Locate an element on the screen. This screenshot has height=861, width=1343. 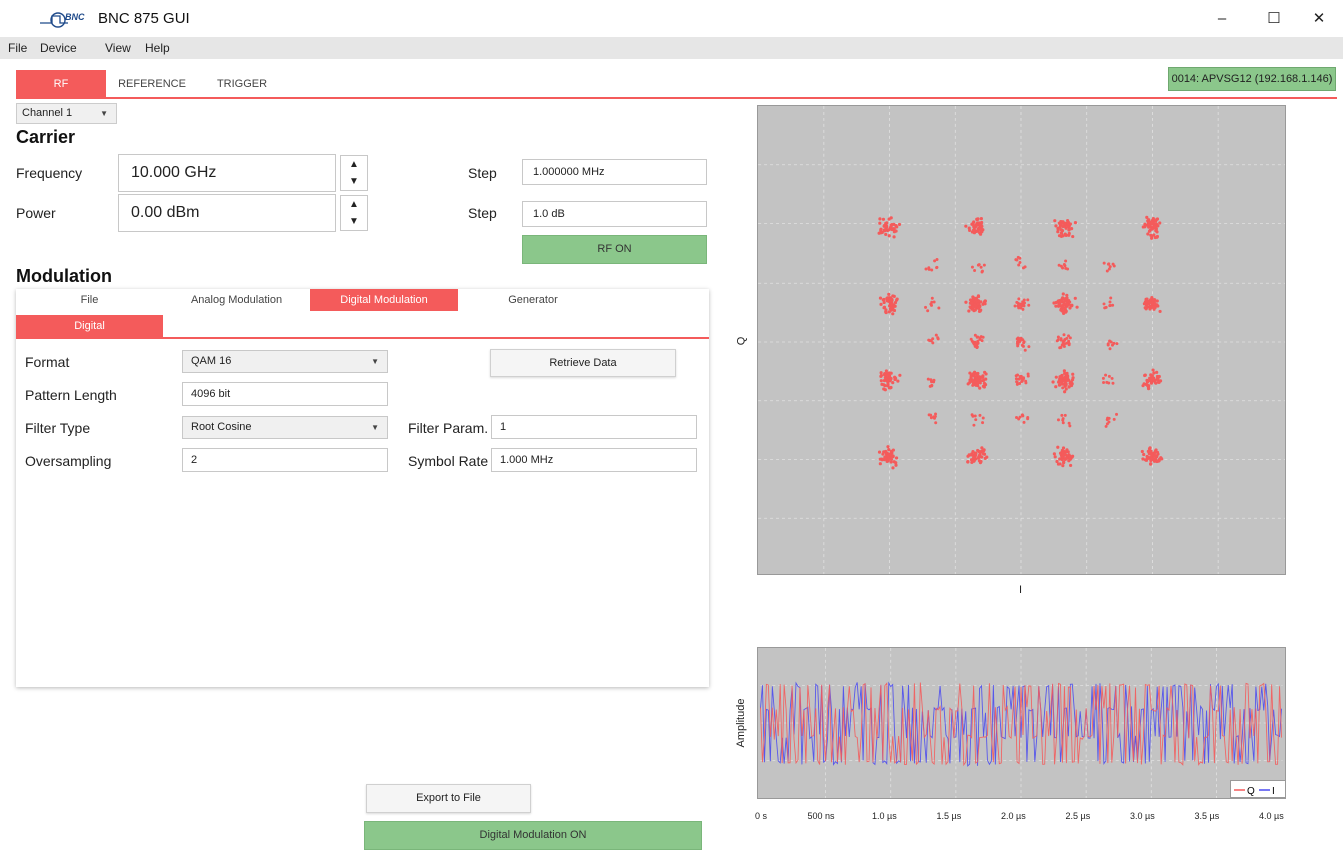
frequency-input: 10.000 GHz is located at coordinates (227, 173).